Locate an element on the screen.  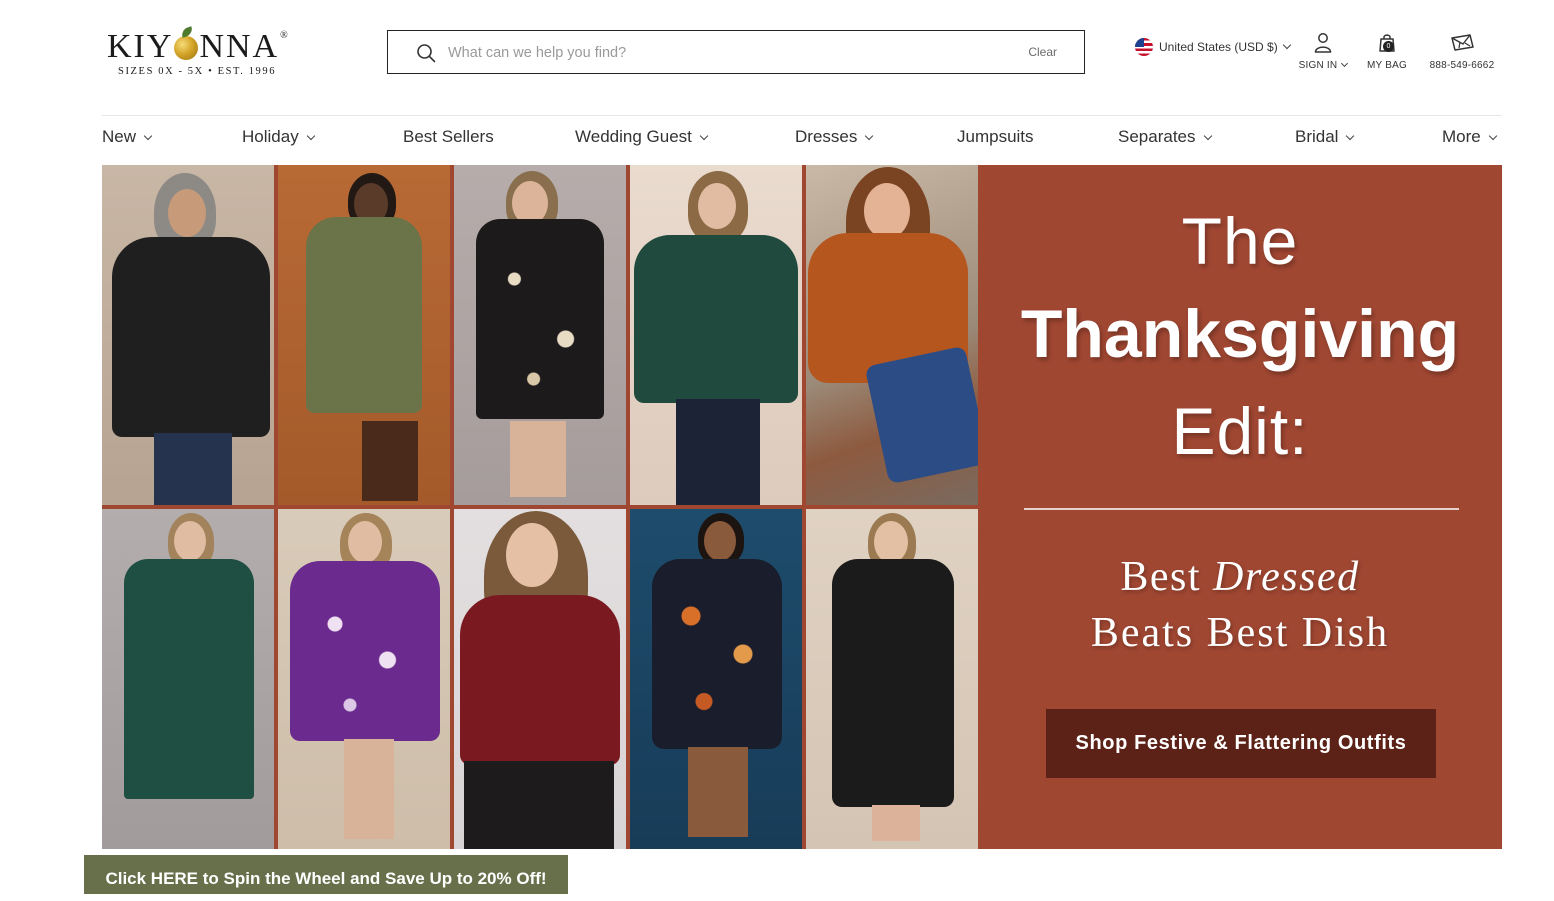
nav-item-new: New is located at coordinates (127, 137).